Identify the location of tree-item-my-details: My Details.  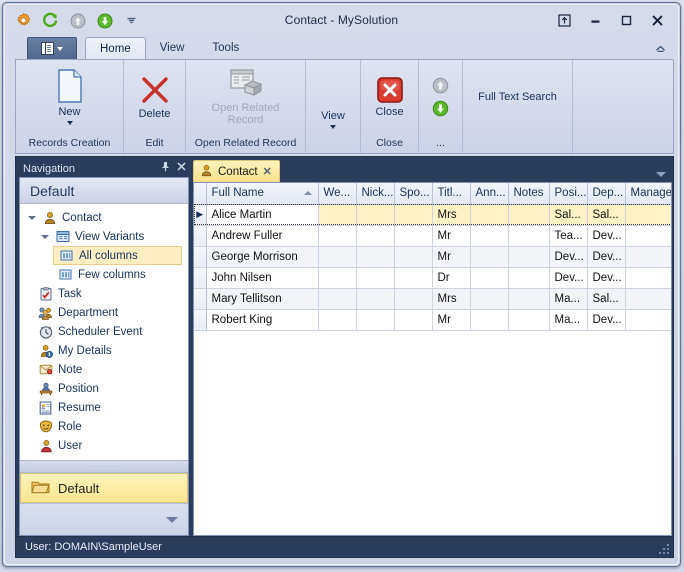
(104, 350).